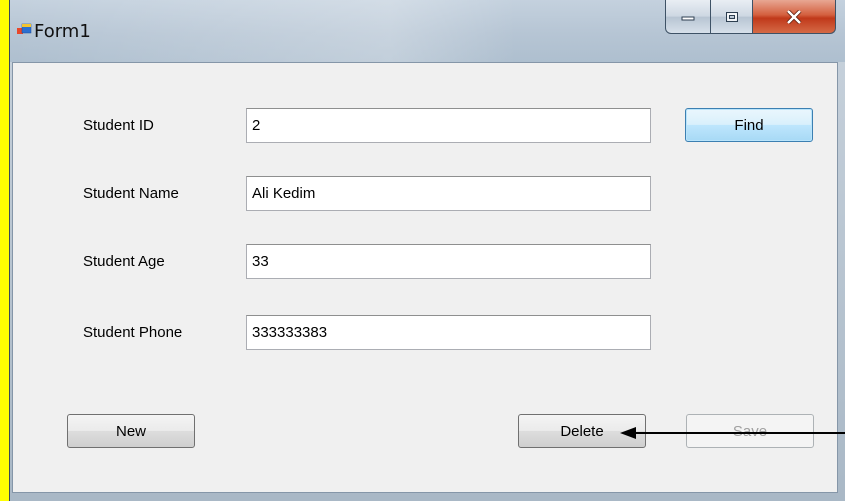  What do you see at coordinates (131, 193) in the screenshot?
I see `student-name-label: Student Name` at bounding box center [131, 193].